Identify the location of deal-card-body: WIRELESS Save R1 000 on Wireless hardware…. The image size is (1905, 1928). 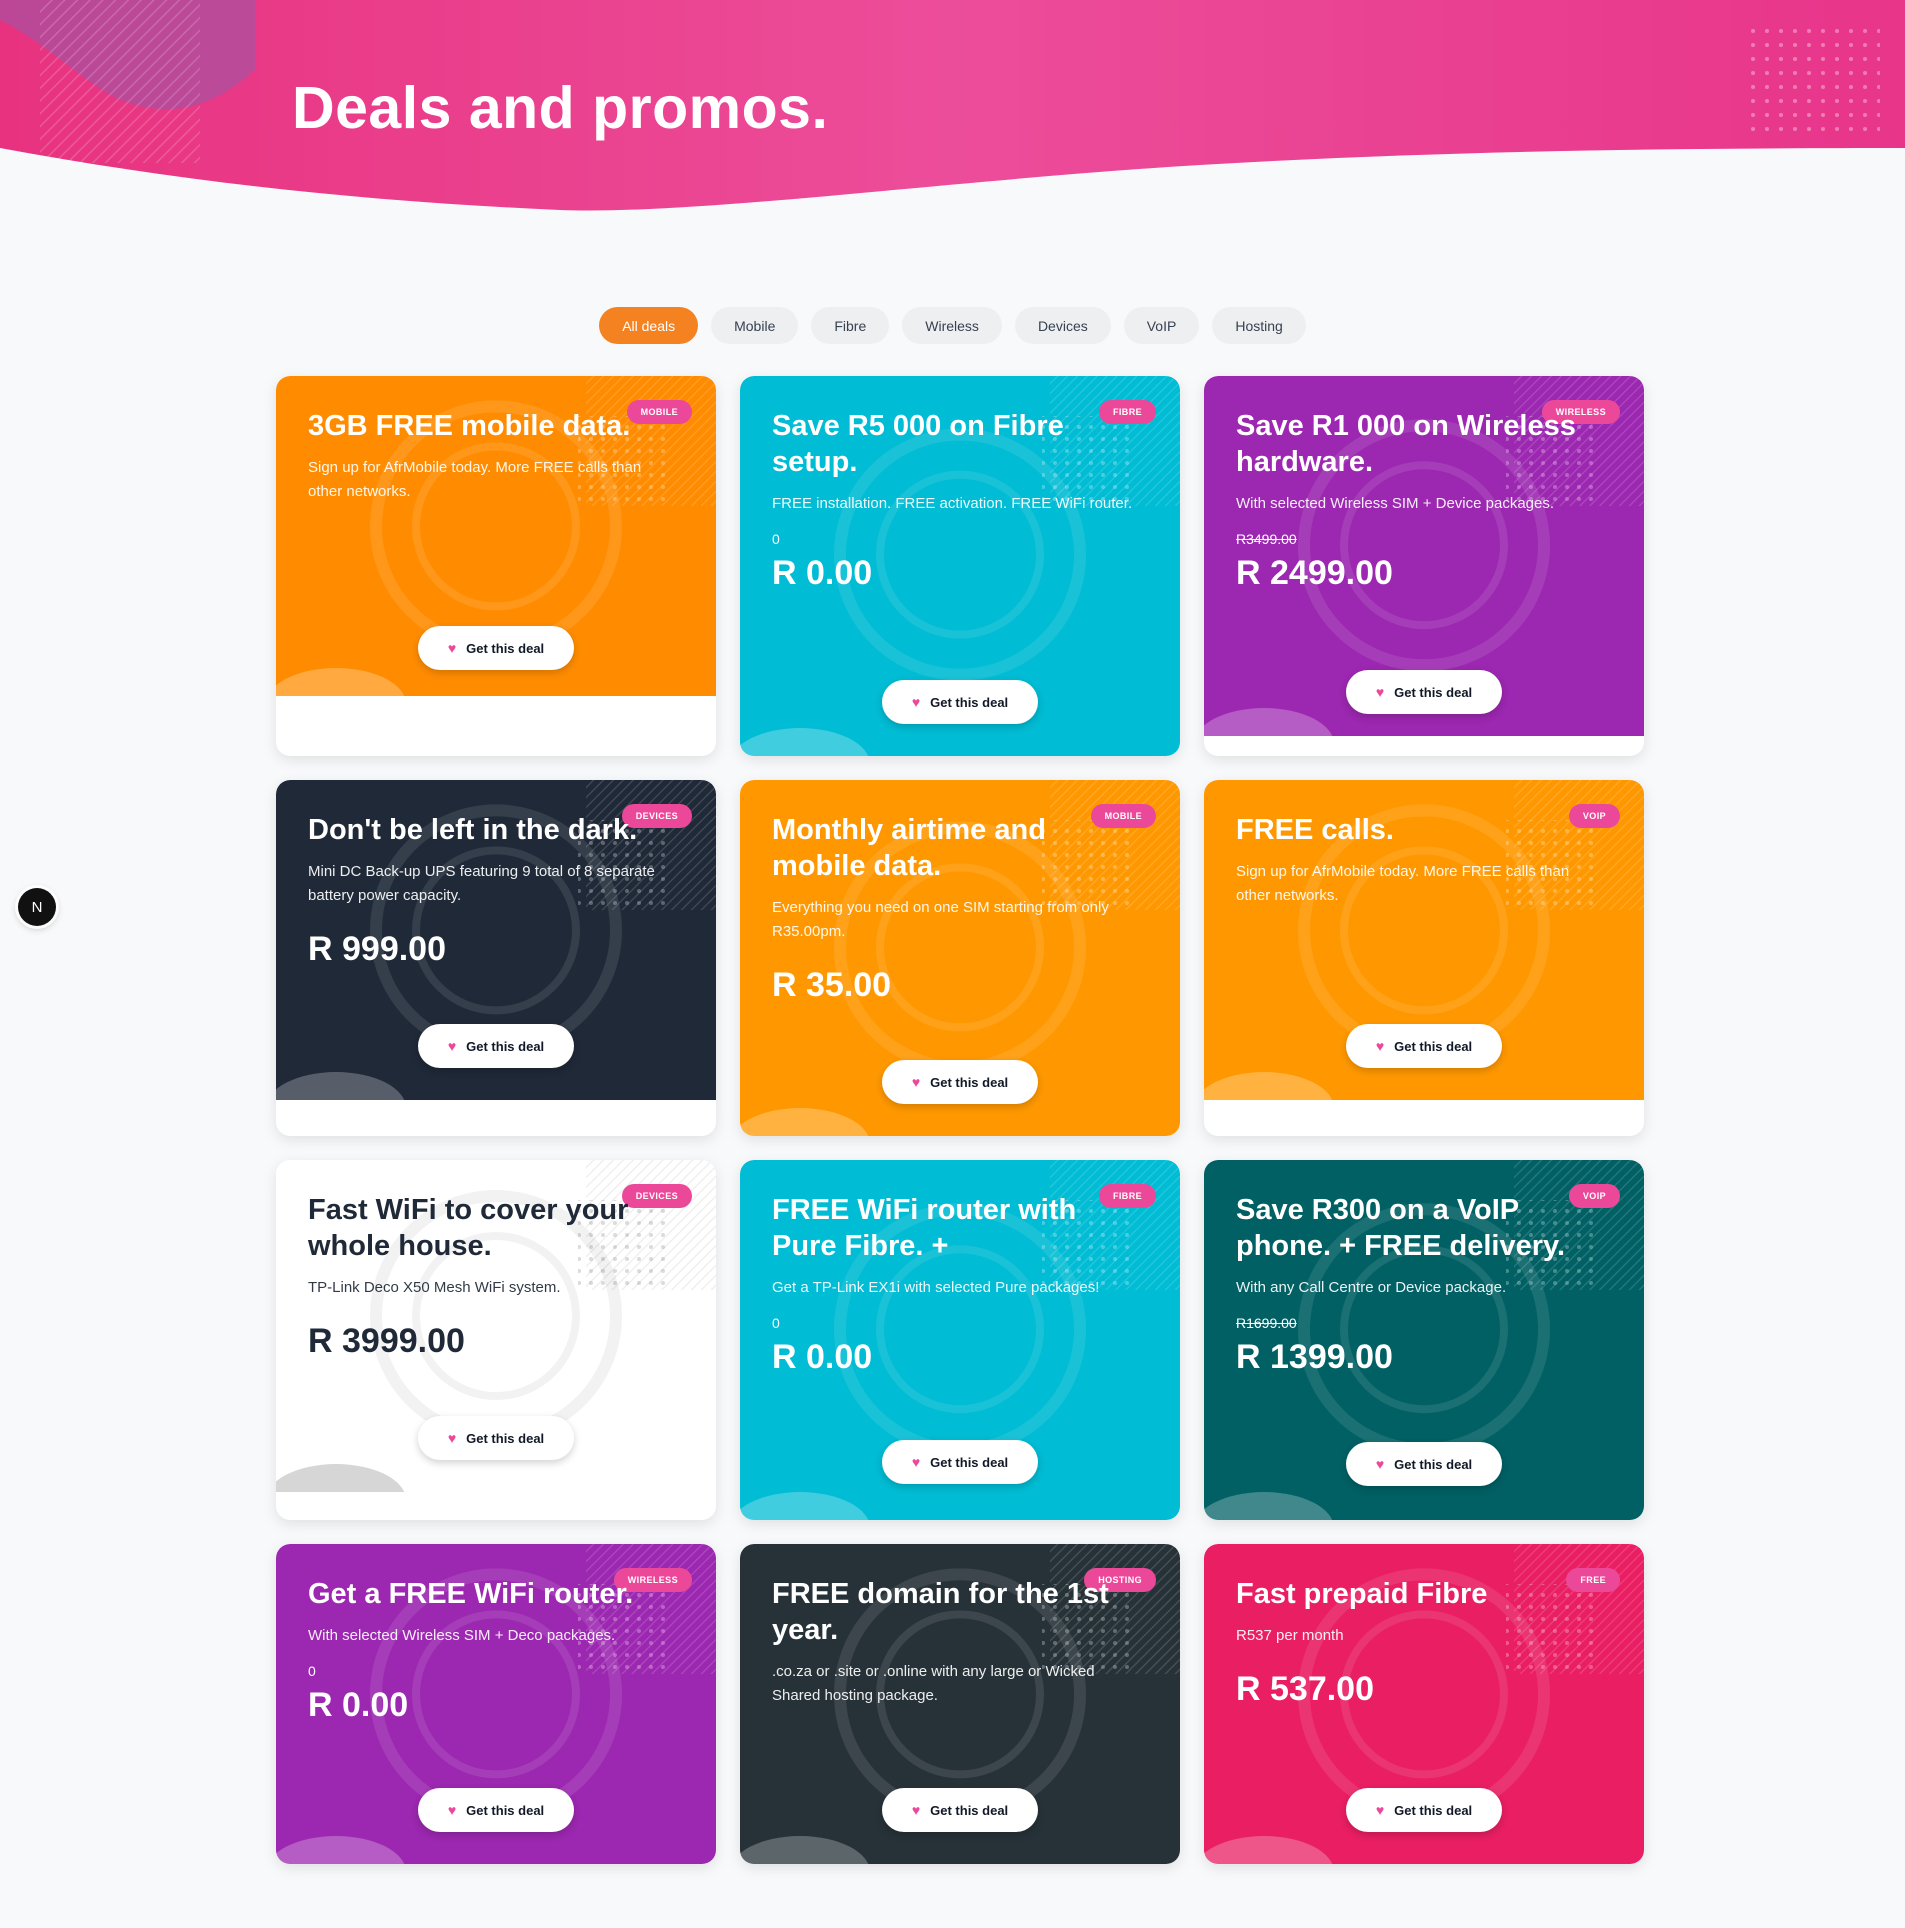
(1424, 556).